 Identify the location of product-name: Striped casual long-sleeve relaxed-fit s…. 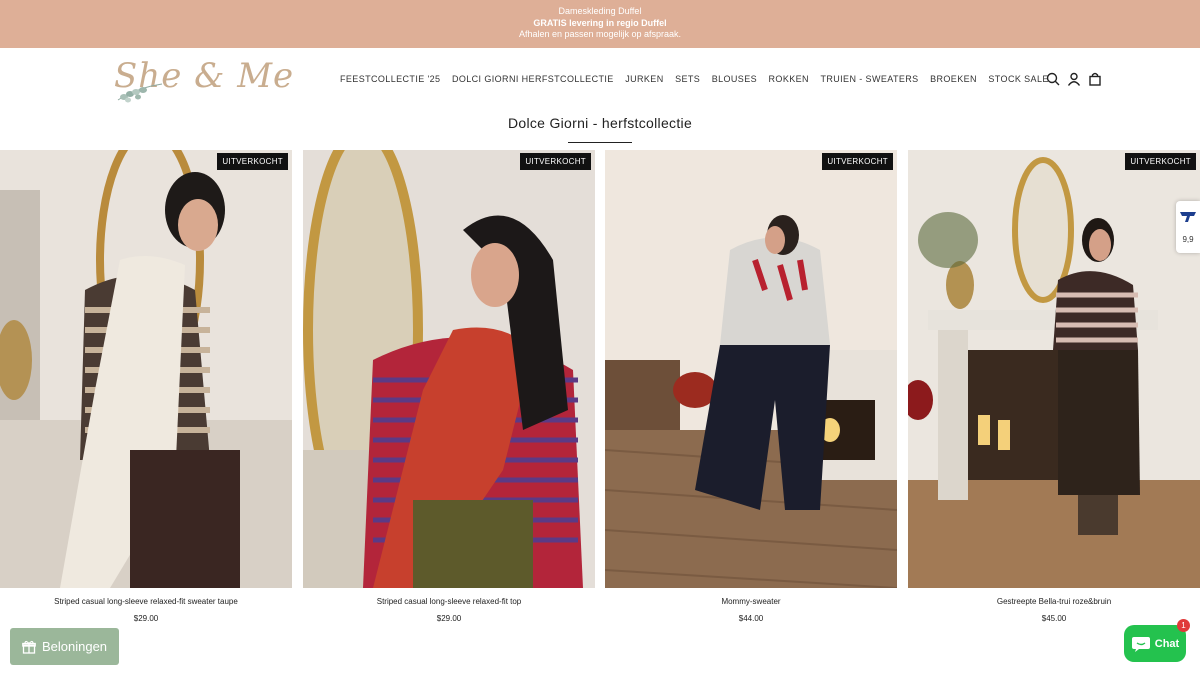
(146, 601).